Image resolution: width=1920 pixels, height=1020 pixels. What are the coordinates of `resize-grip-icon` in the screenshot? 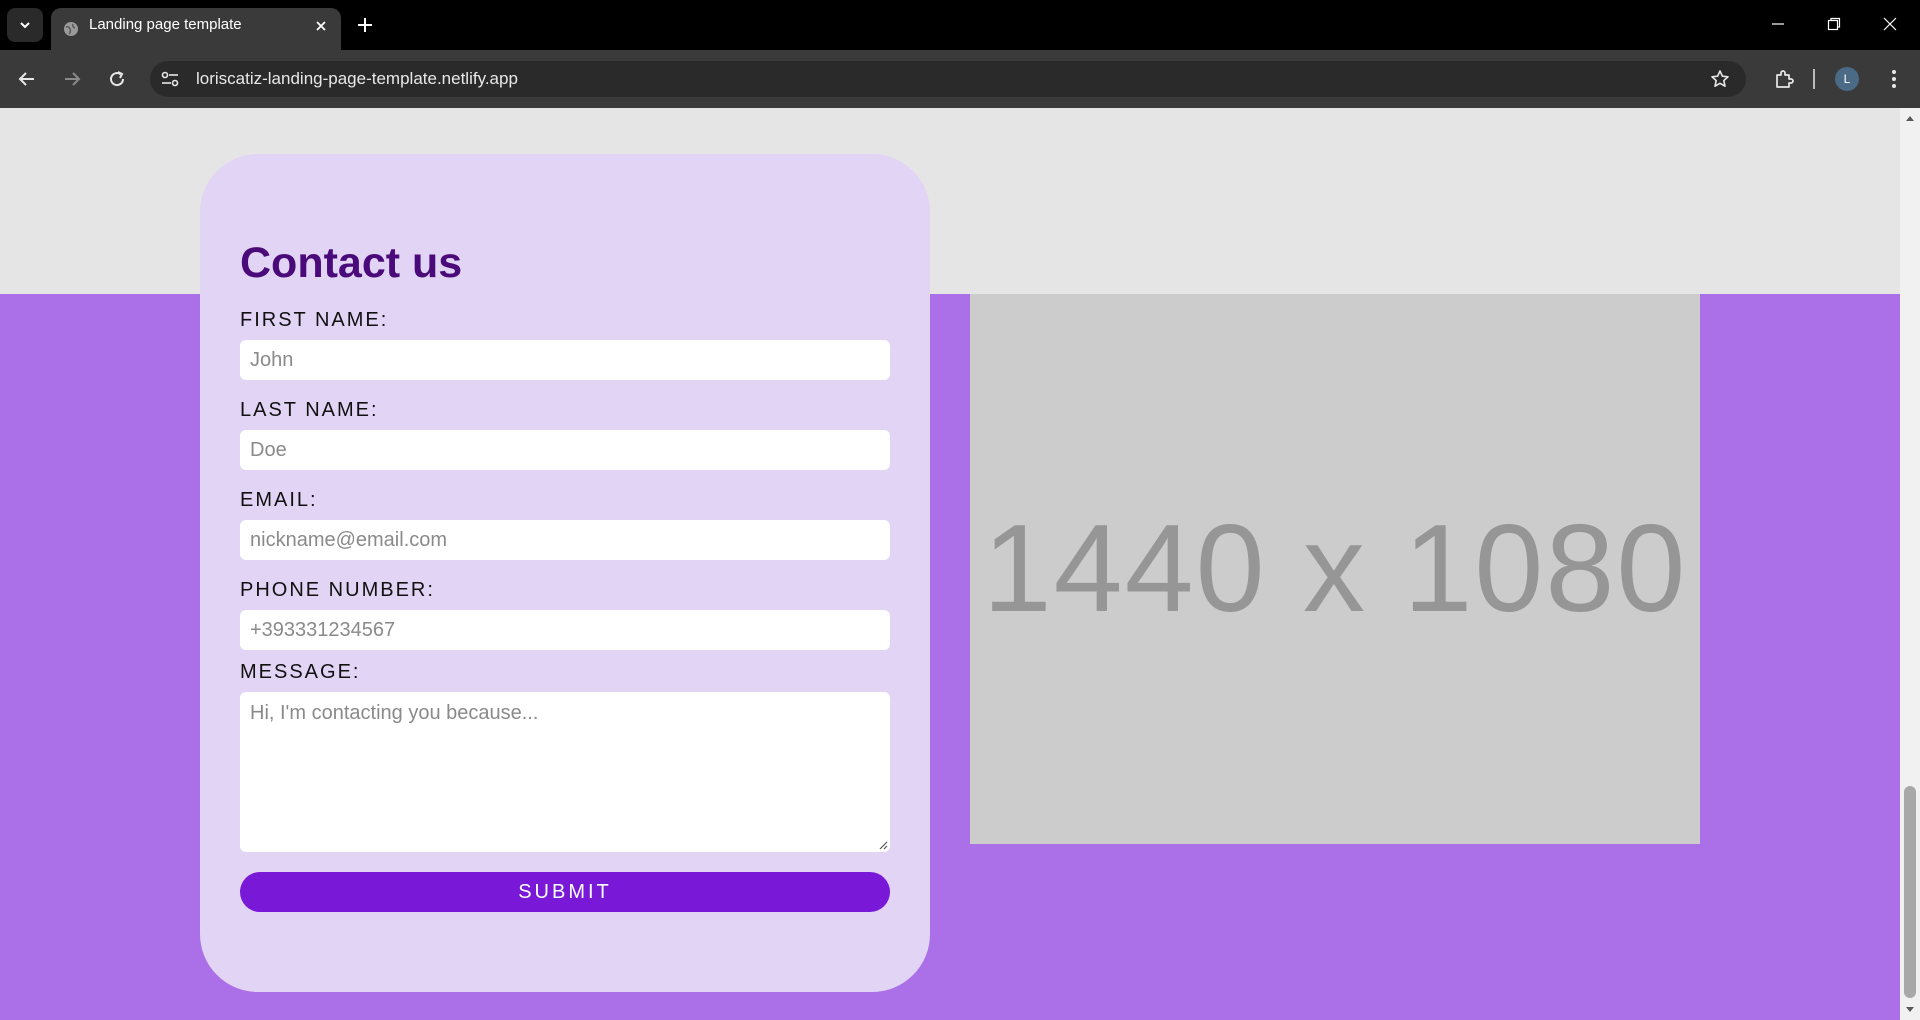 It's located at (883, 845).